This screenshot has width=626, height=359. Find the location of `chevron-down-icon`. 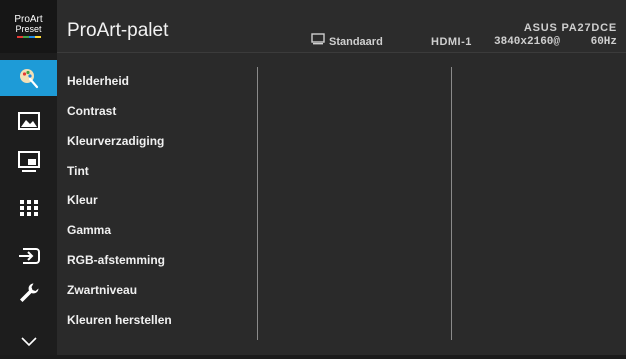

chevron-down-icon is located at coordinates (29, 341).